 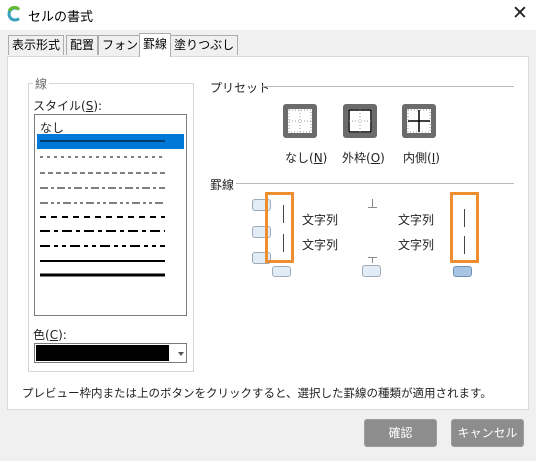 I want to click on style-label: スタイル(S):, so click(x=68, y=106).